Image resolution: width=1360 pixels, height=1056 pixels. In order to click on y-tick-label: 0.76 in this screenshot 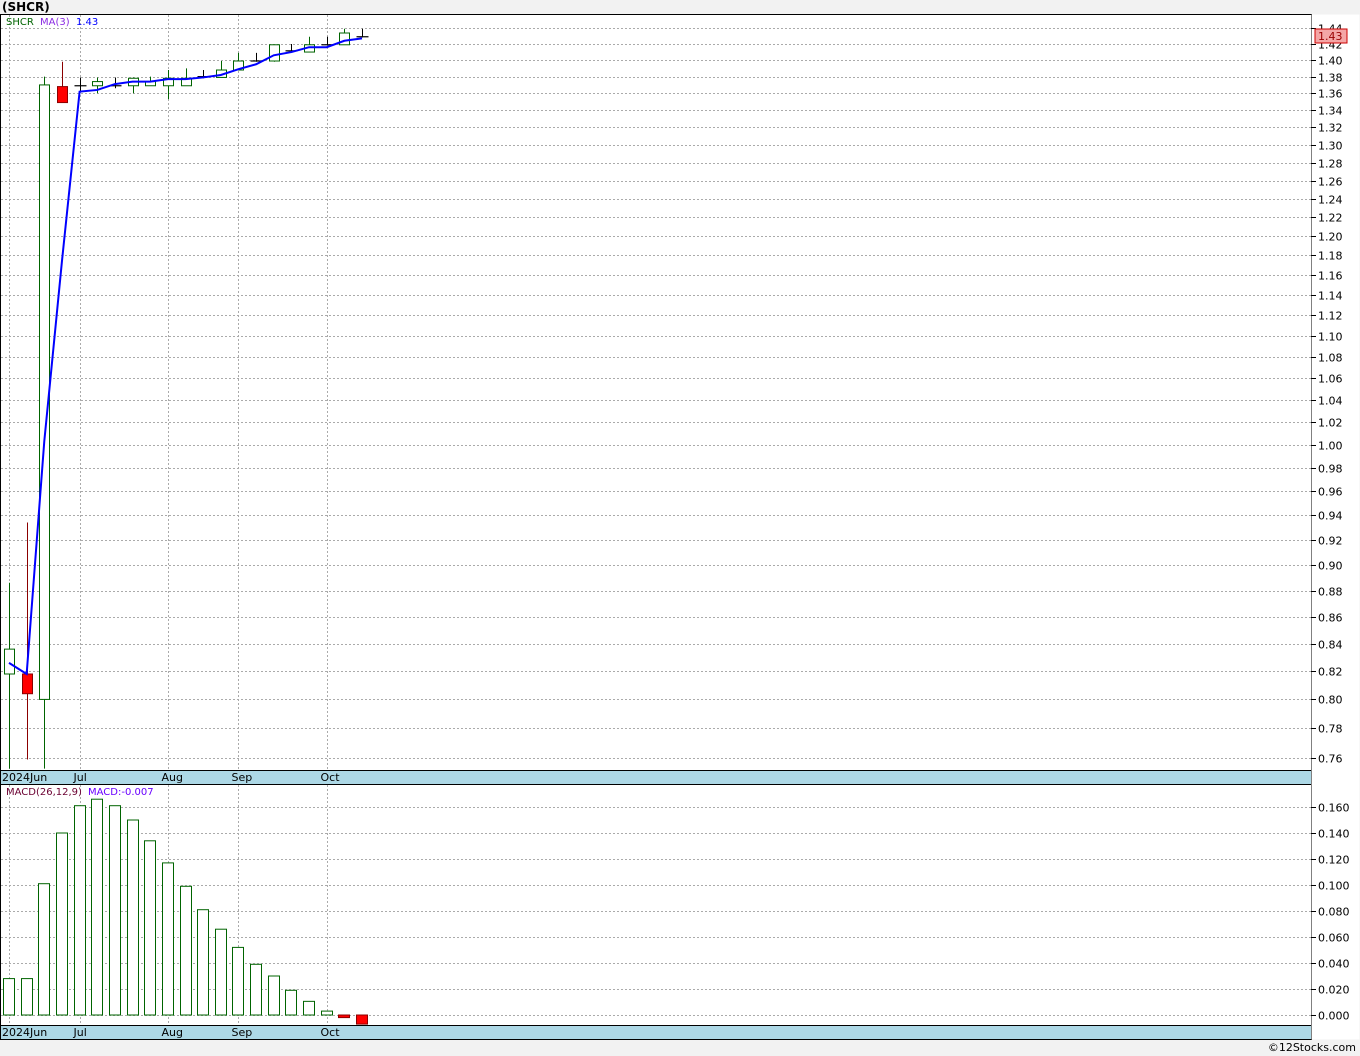, I will do `click(1330, 759)`.